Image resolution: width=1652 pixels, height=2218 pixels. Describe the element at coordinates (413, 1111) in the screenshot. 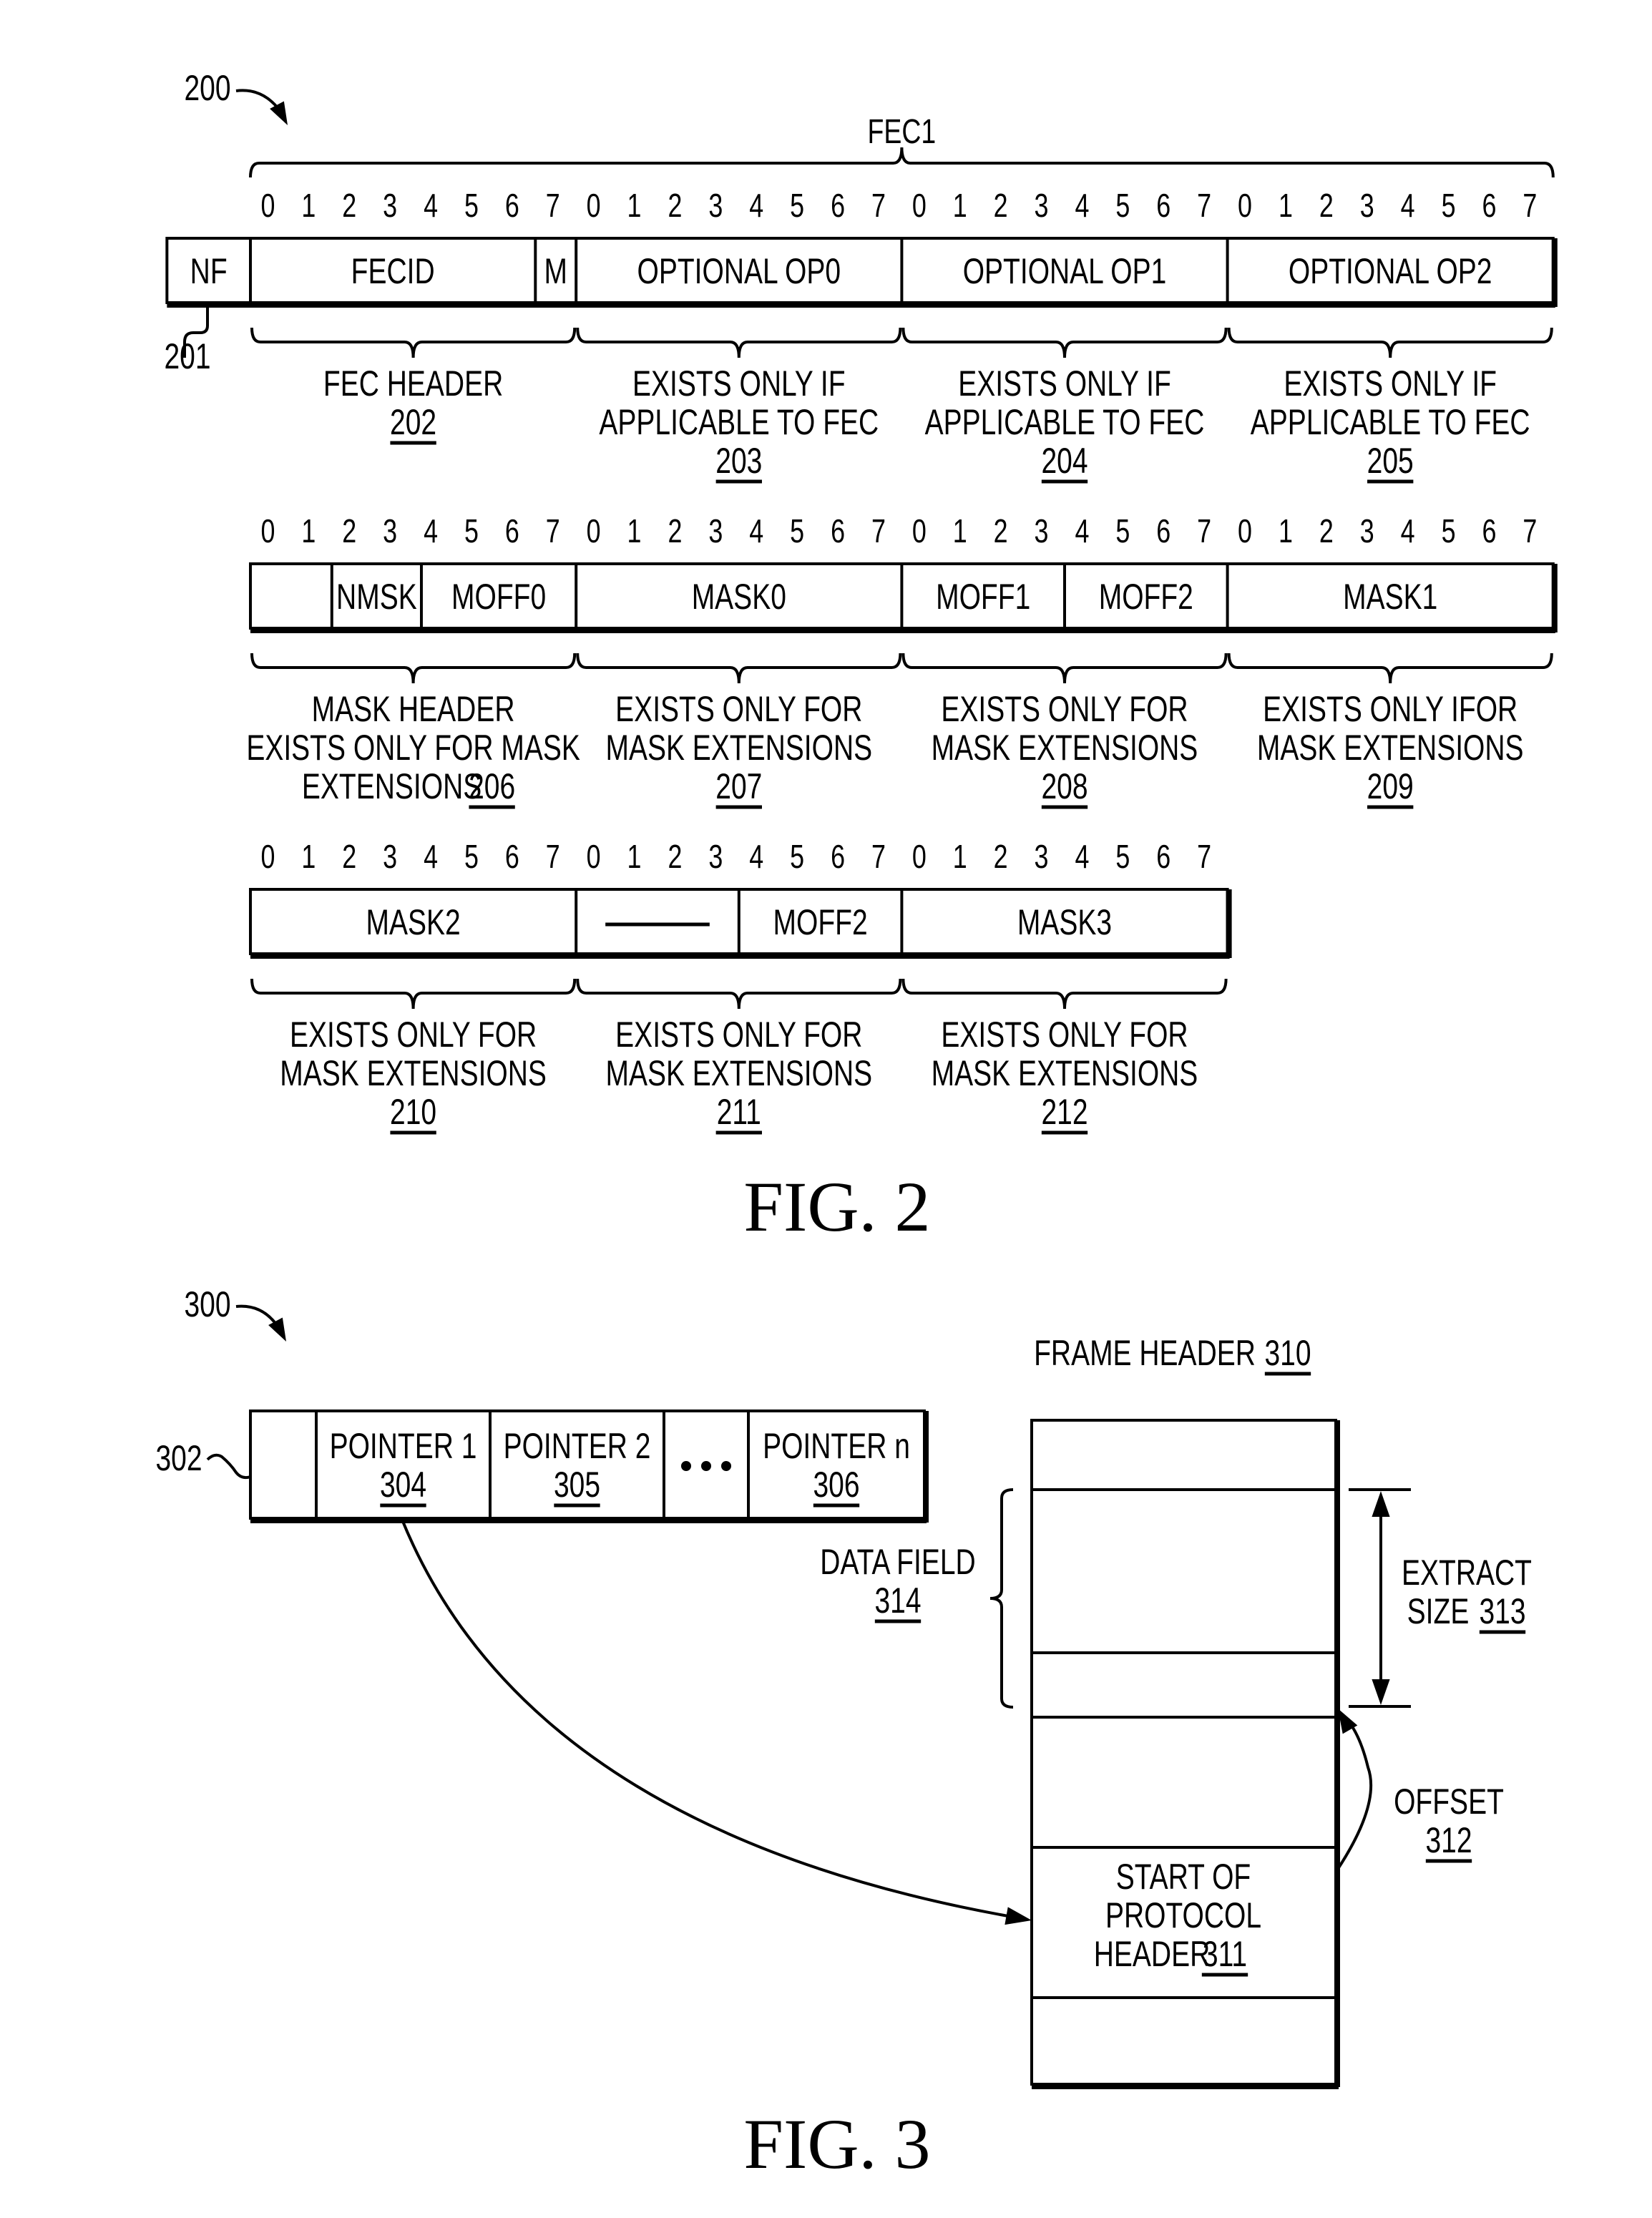

I see `group-ref-number: 210` at that location.